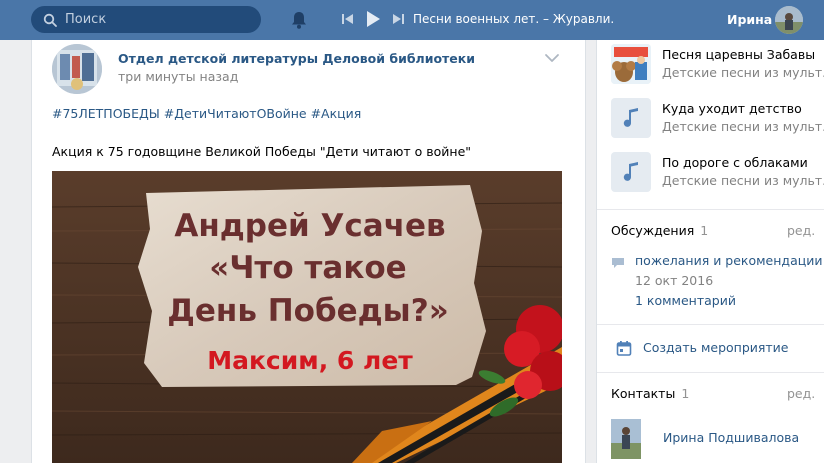 This screenshot has height=463, width=824. I want to click on discussion-comments-link: 1 комментарий, so click(685, 300).